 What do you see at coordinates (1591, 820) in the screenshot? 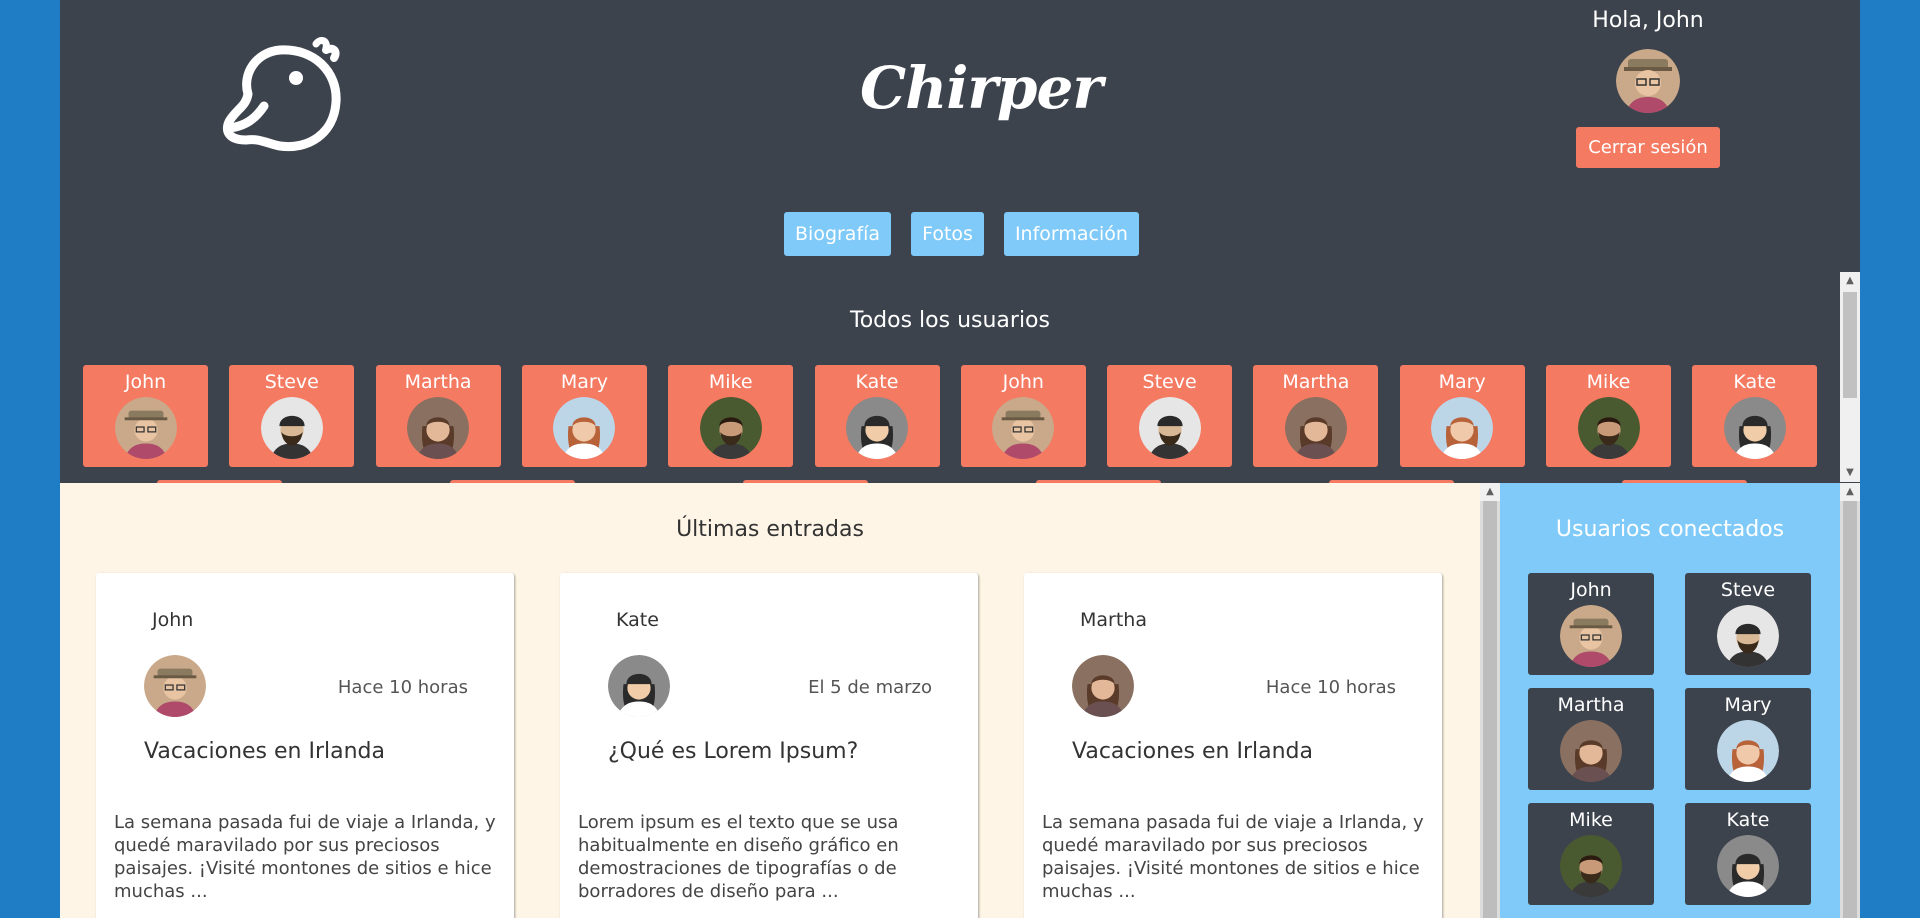
I see `connected-user-name: Mike` at bounding box center [1591, 820].